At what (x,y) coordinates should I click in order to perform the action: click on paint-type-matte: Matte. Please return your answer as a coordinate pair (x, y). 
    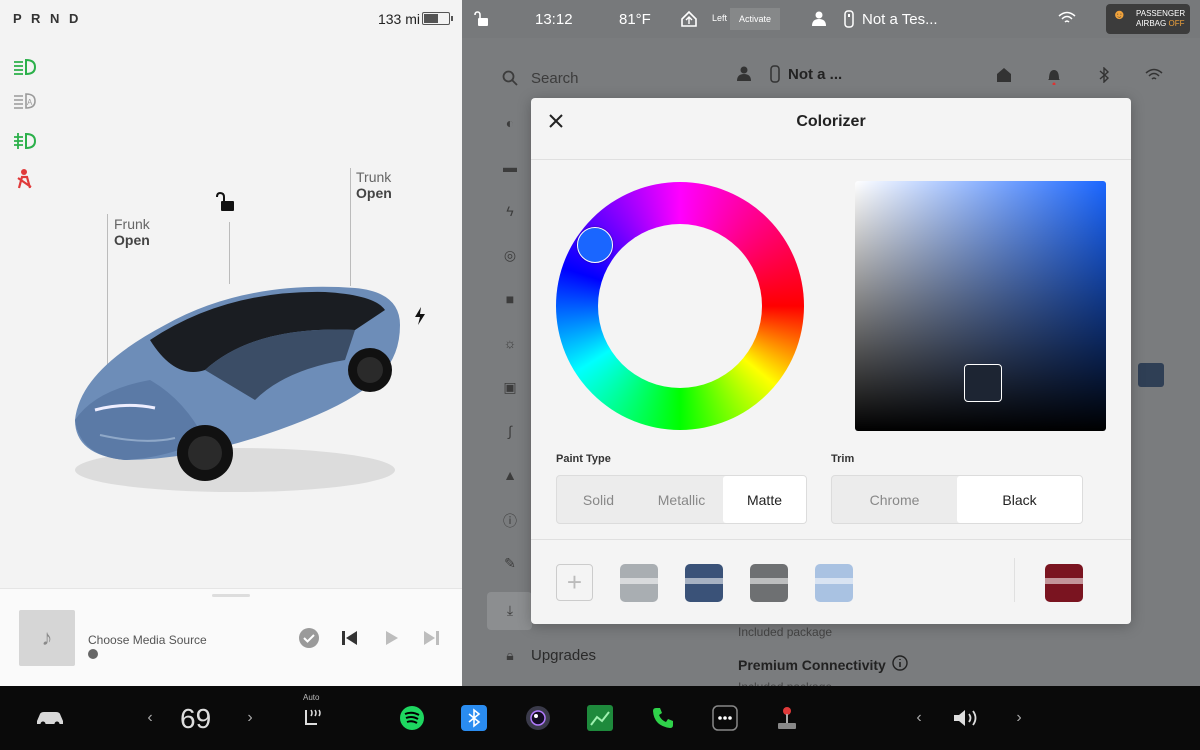
    Looking at the image, I should click on (764, 499).